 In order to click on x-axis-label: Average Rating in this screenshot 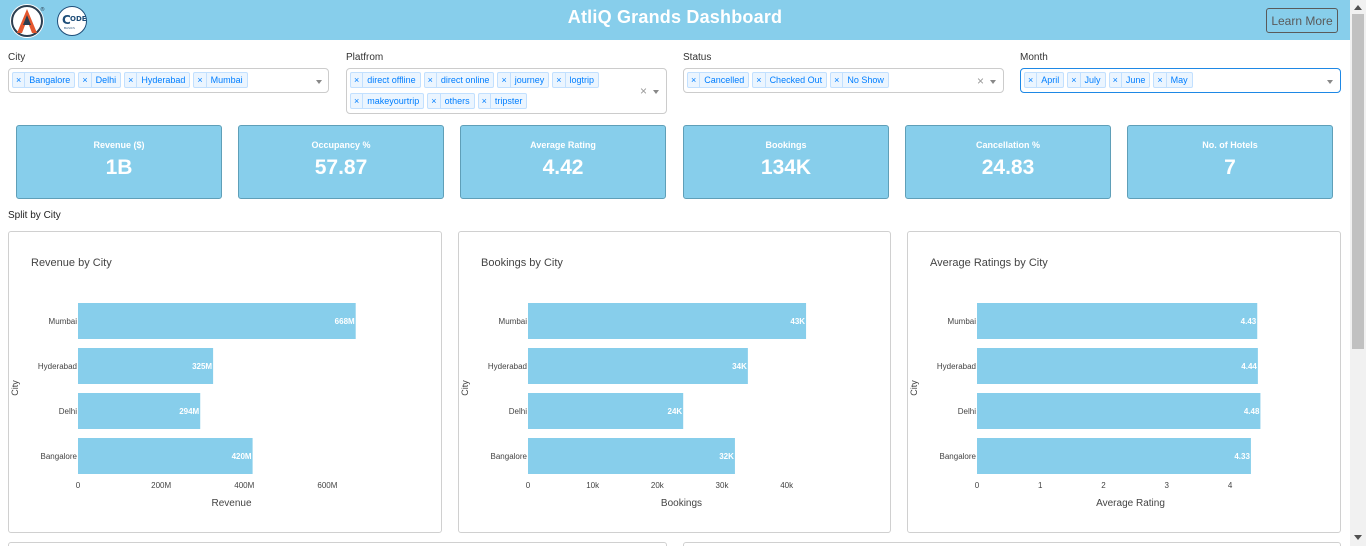, I will do `click(1130, 503)`.